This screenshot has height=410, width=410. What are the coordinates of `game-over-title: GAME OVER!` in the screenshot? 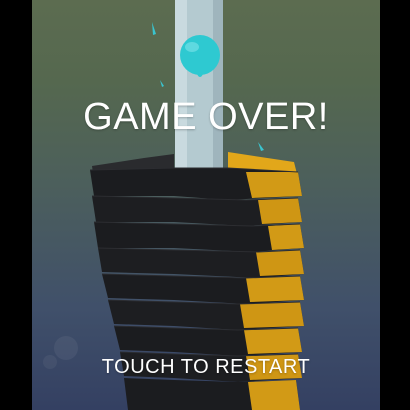 It's located at (206, 117).